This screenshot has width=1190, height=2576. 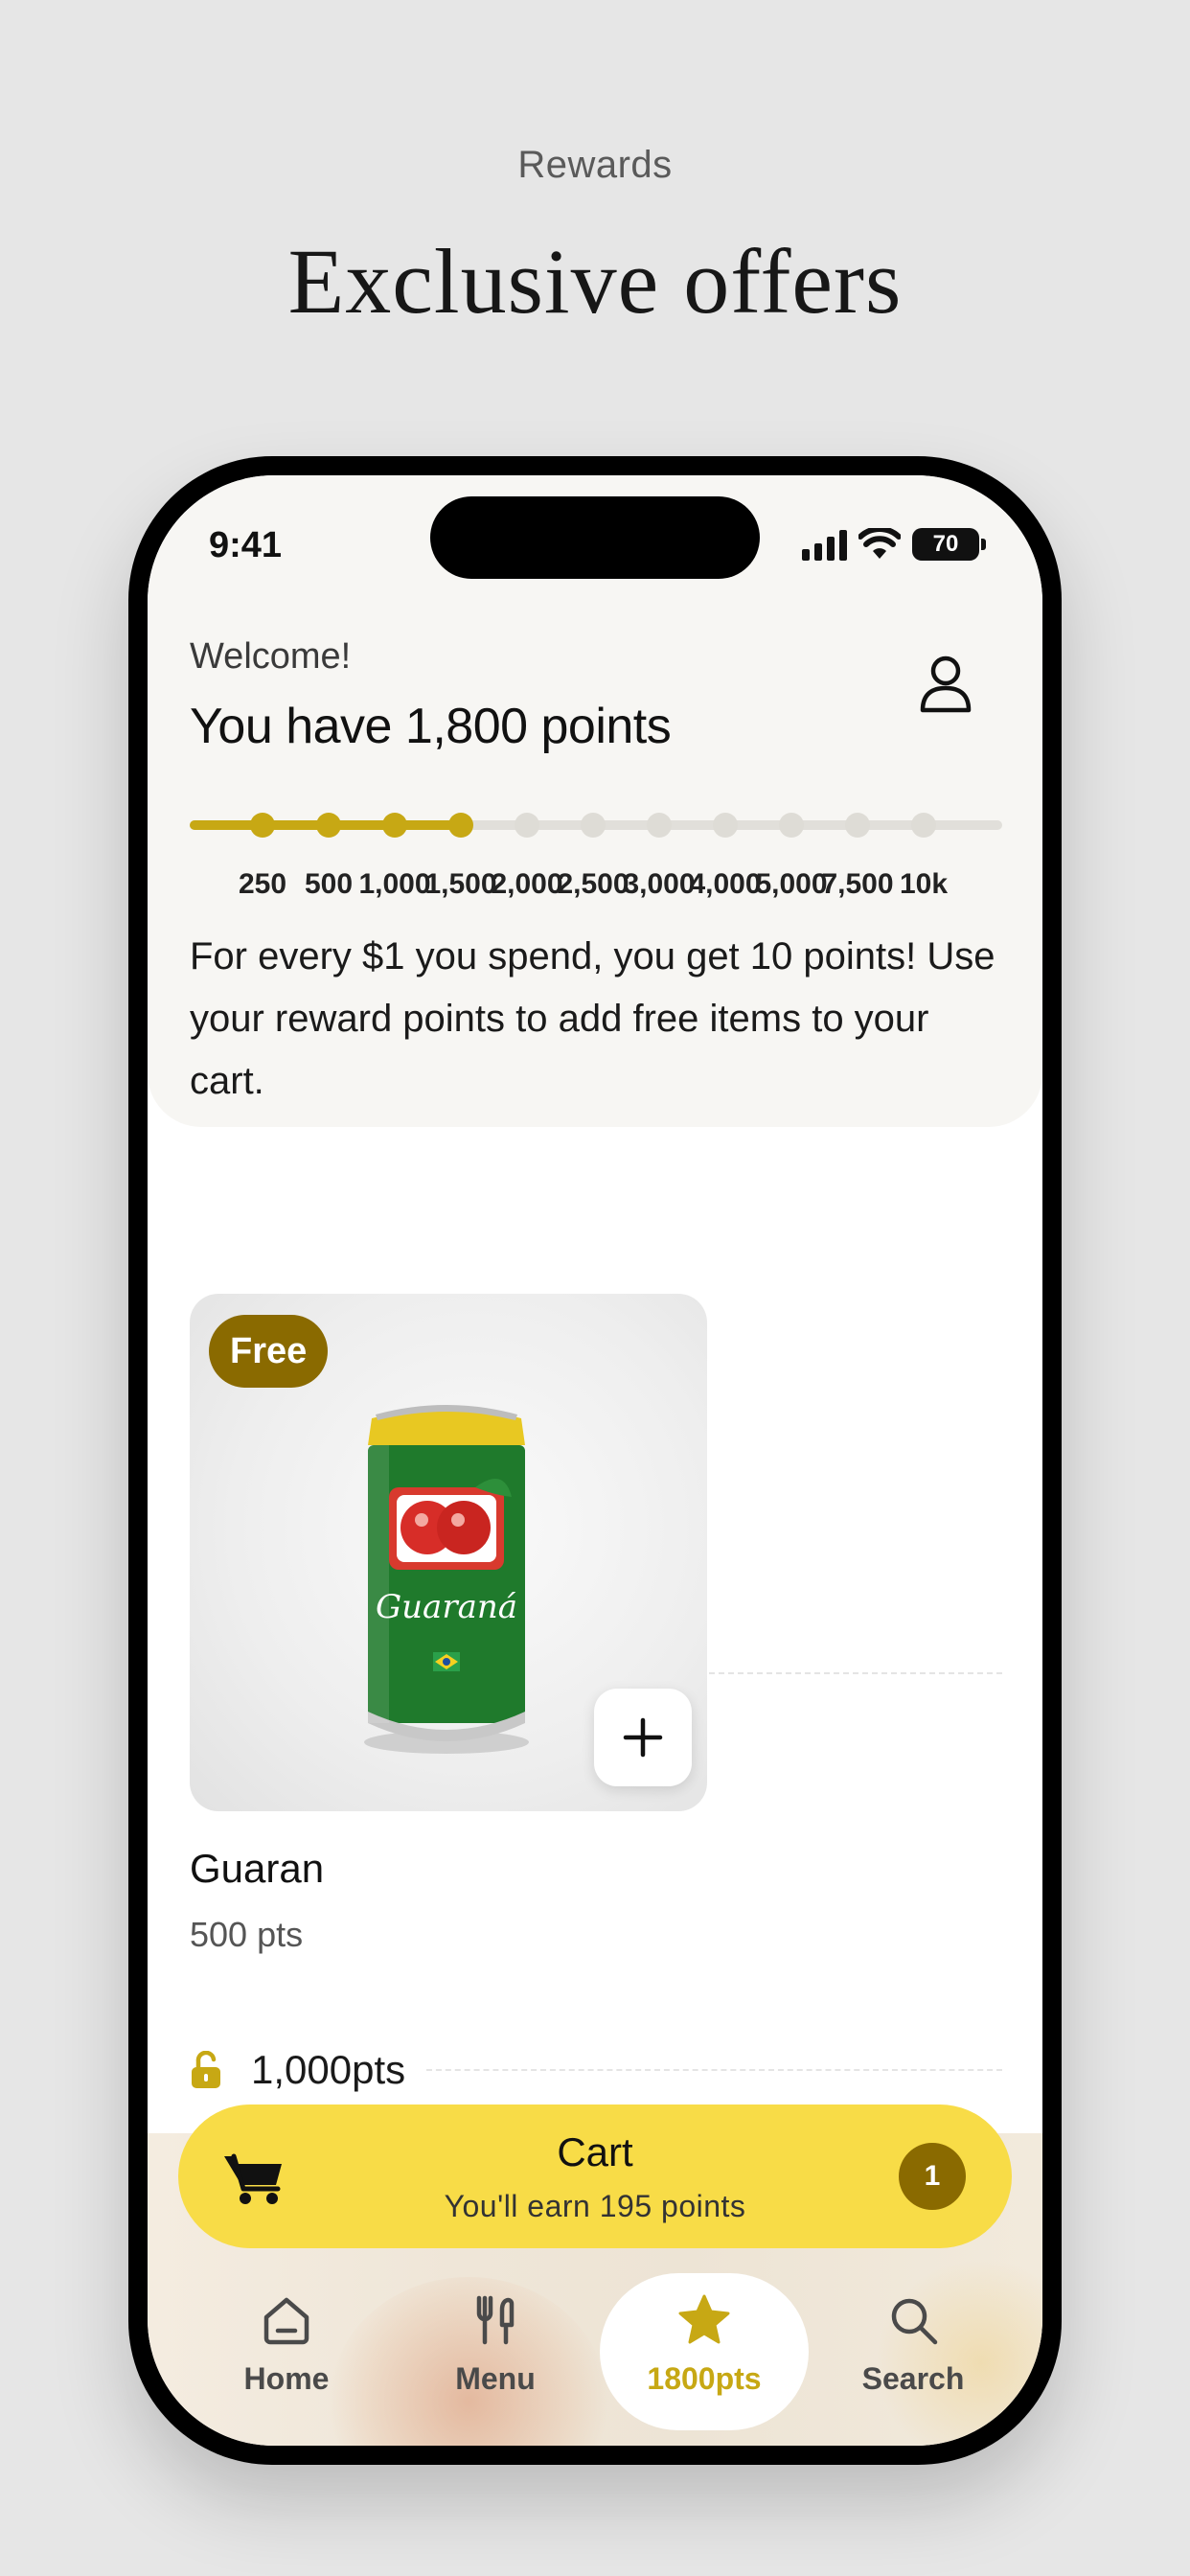 I want to click on tier-label: 1,000pts, so click(x=328, y=2069).